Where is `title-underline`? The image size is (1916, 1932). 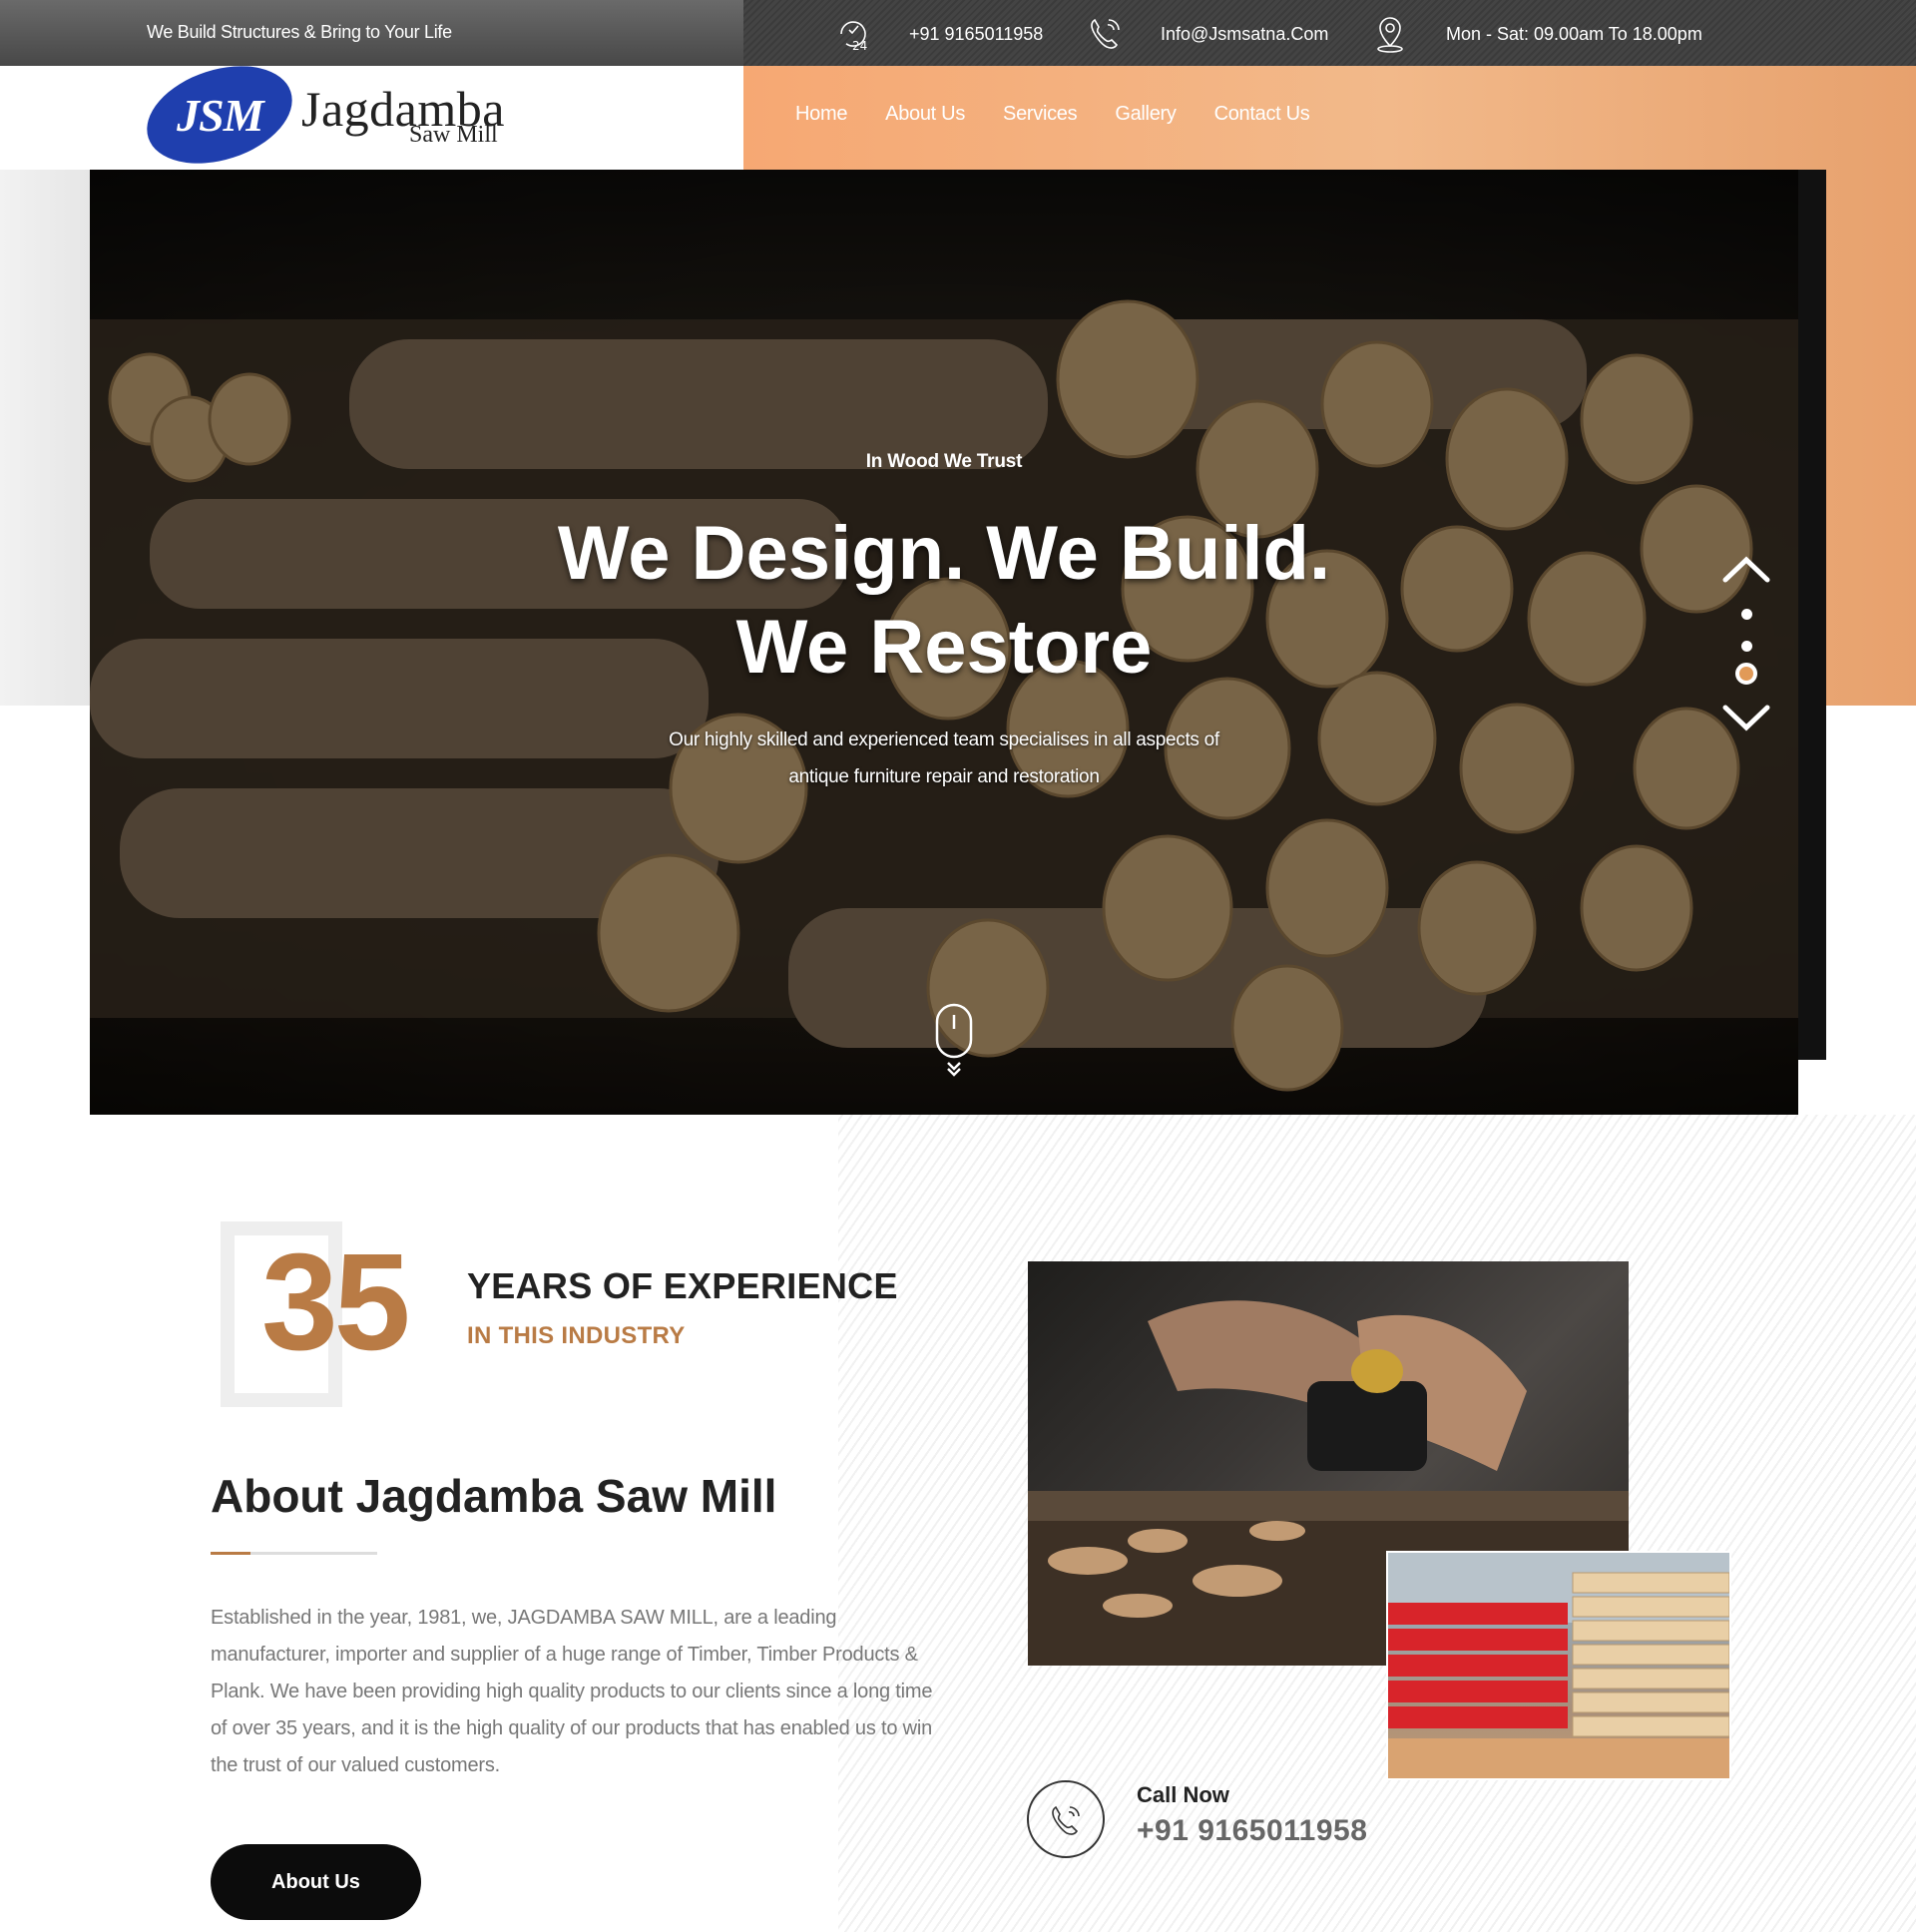 title-underline is located at coordinates (294, 1553).